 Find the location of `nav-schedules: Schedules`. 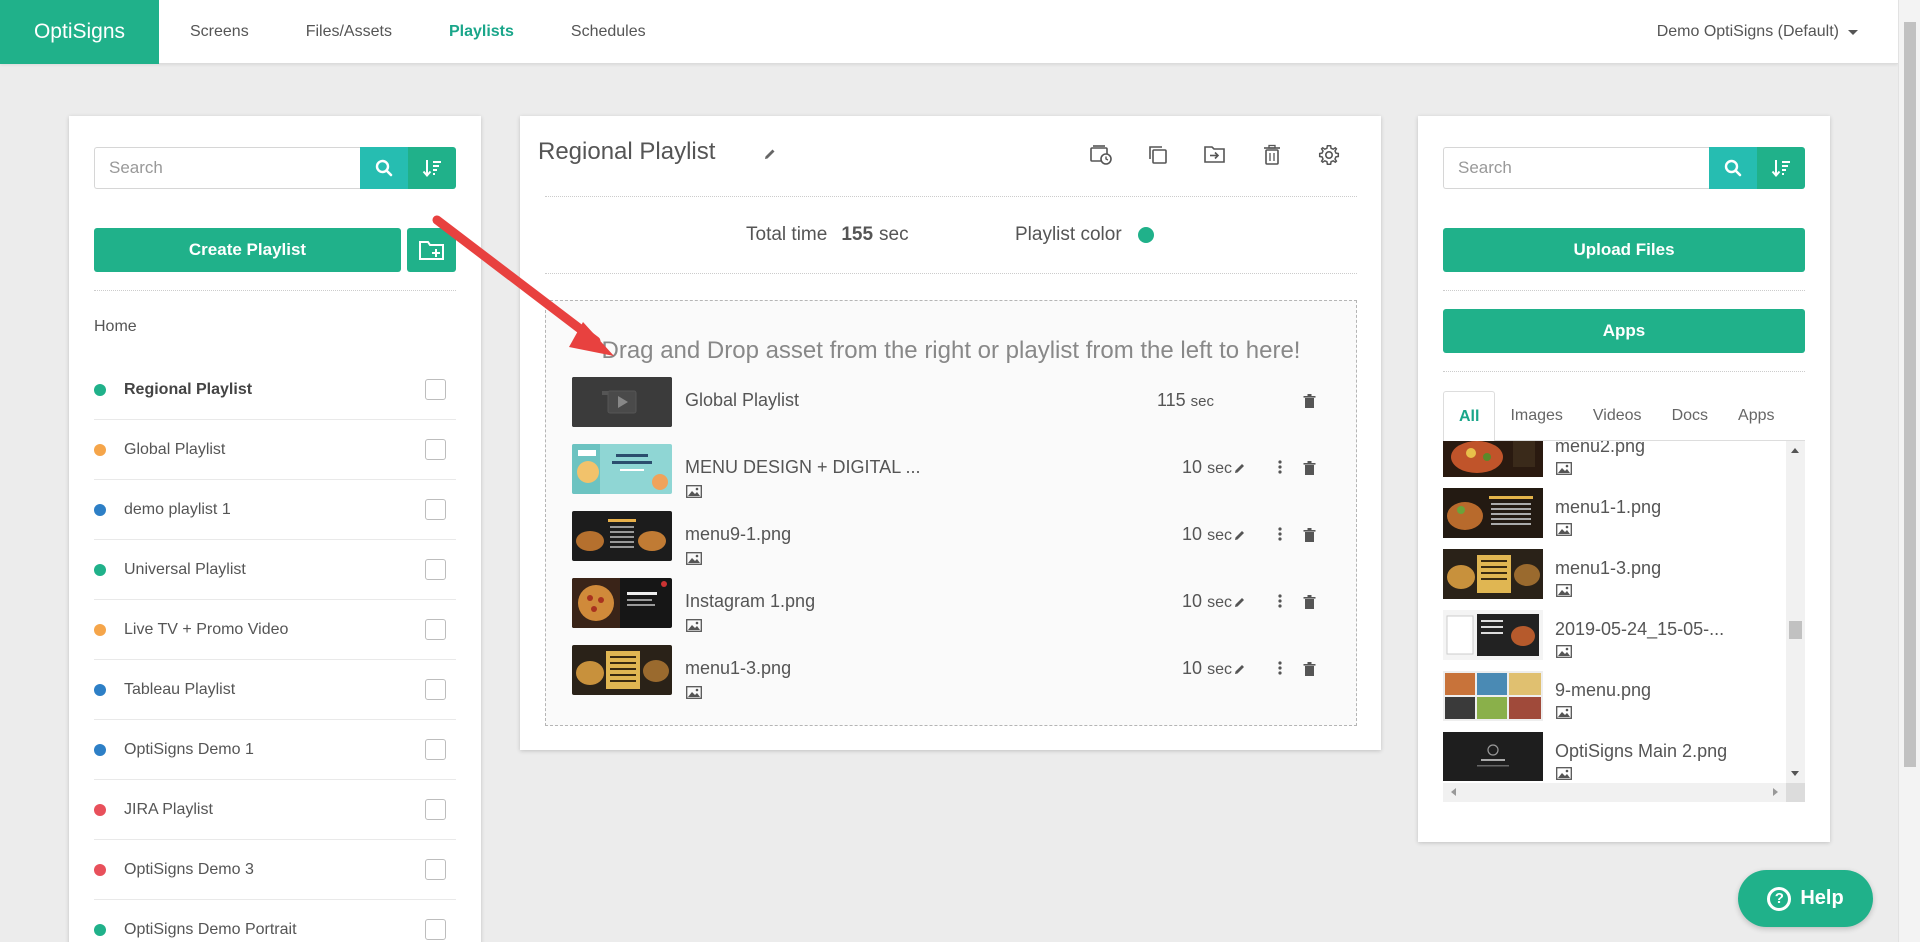

nav-schedules: Schedules is located at coordinates (608, 32).